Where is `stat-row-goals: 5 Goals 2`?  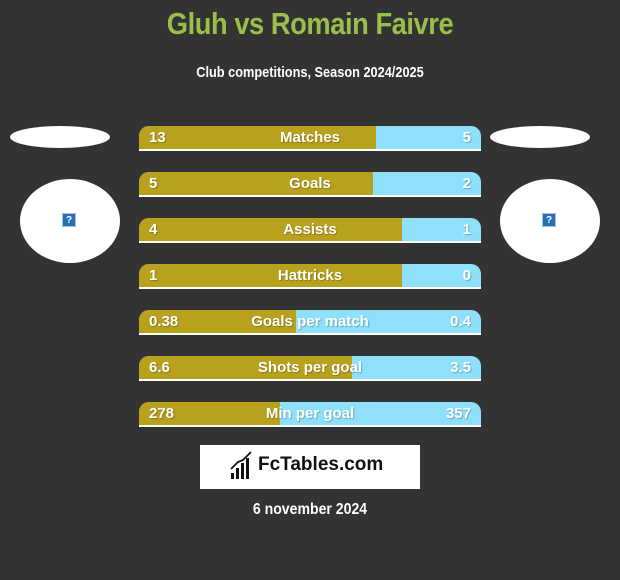
stat-row-goals: 5 Goals 2 is located at coordinates (310, 184).